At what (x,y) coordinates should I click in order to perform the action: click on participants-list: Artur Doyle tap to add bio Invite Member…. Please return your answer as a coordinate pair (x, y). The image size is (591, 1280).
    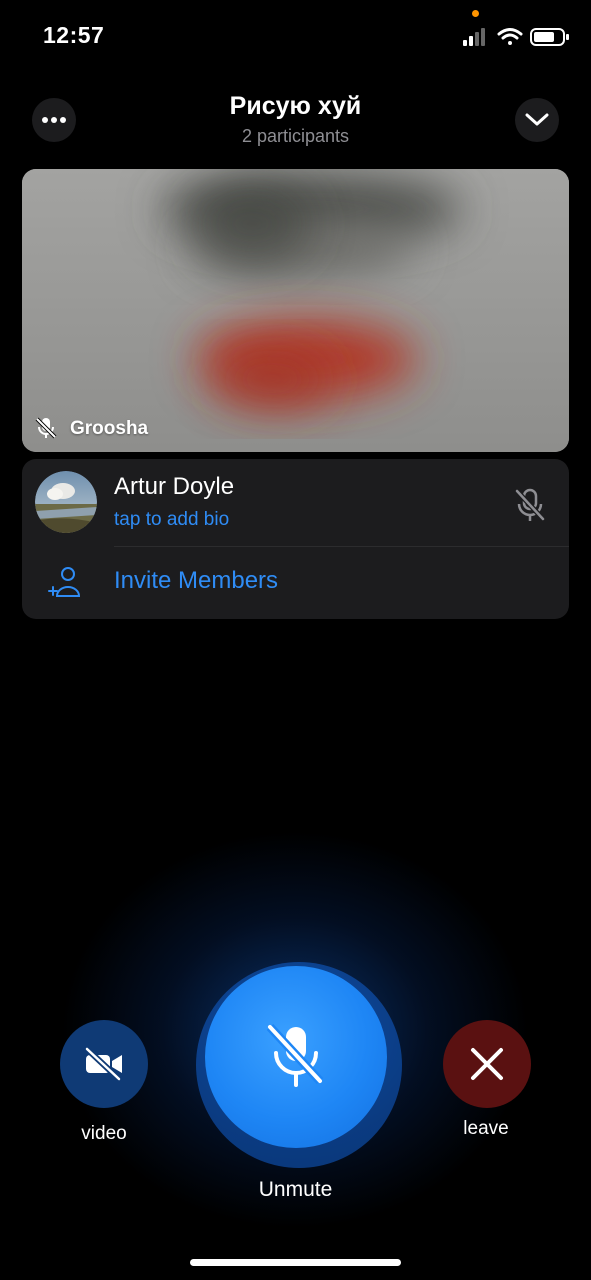
    Looking at the image, I should click on (295, 539).